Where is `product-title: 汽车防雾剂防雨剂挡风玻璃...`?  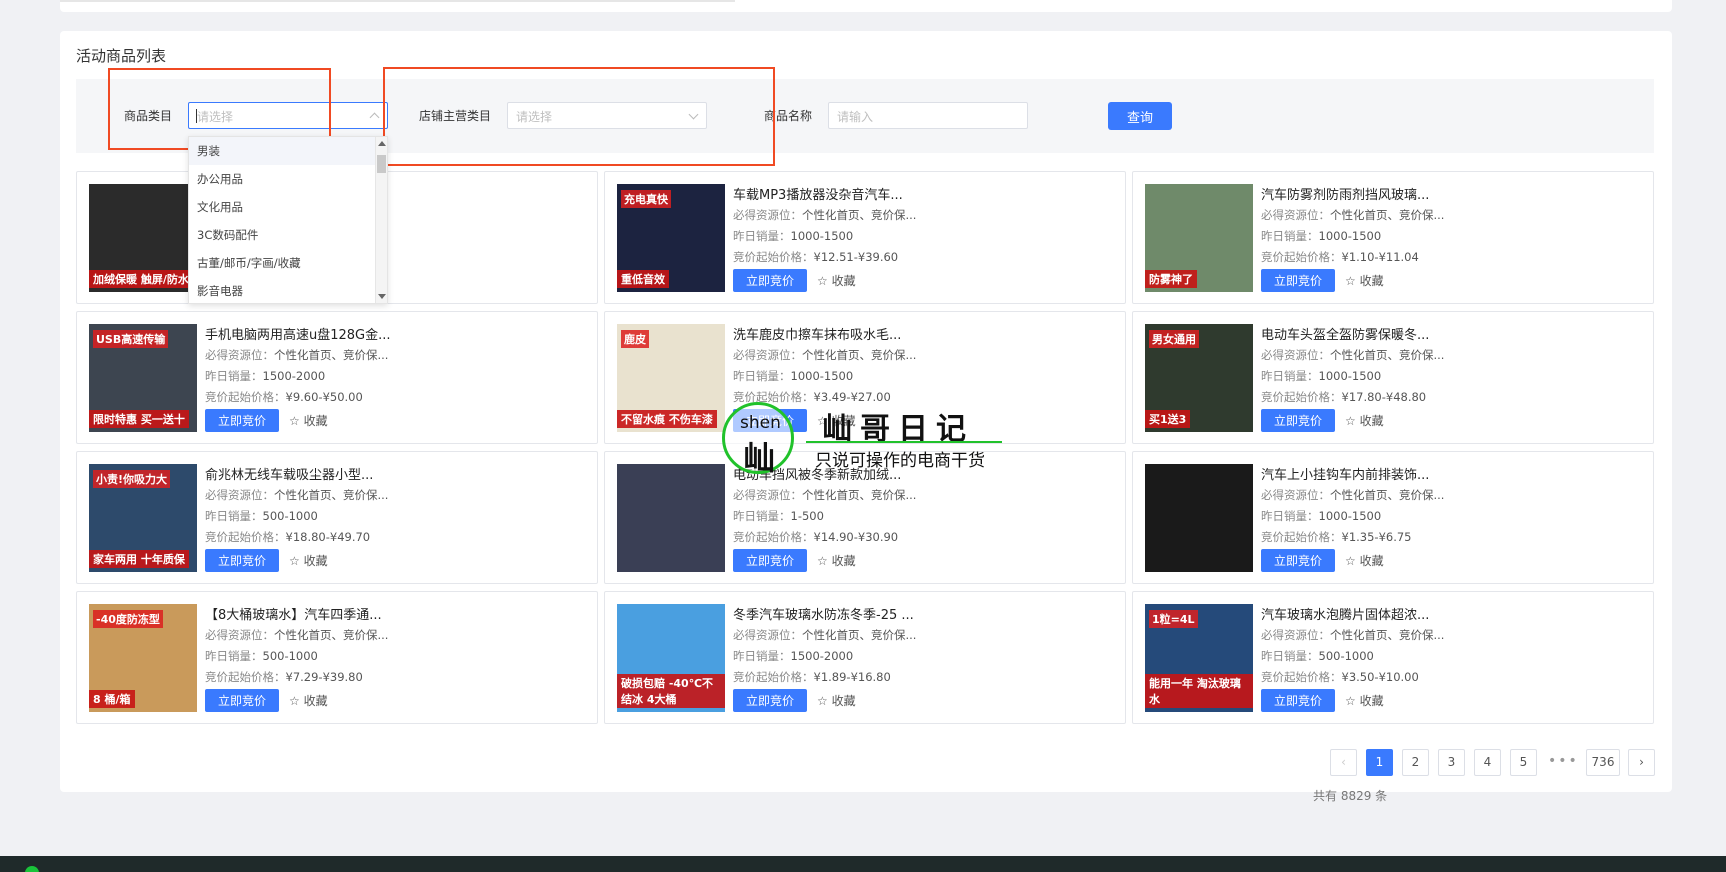 product-title: 汽车防雾剂防雨剂挡风玻璃... is located at coordinates (1345, 193).